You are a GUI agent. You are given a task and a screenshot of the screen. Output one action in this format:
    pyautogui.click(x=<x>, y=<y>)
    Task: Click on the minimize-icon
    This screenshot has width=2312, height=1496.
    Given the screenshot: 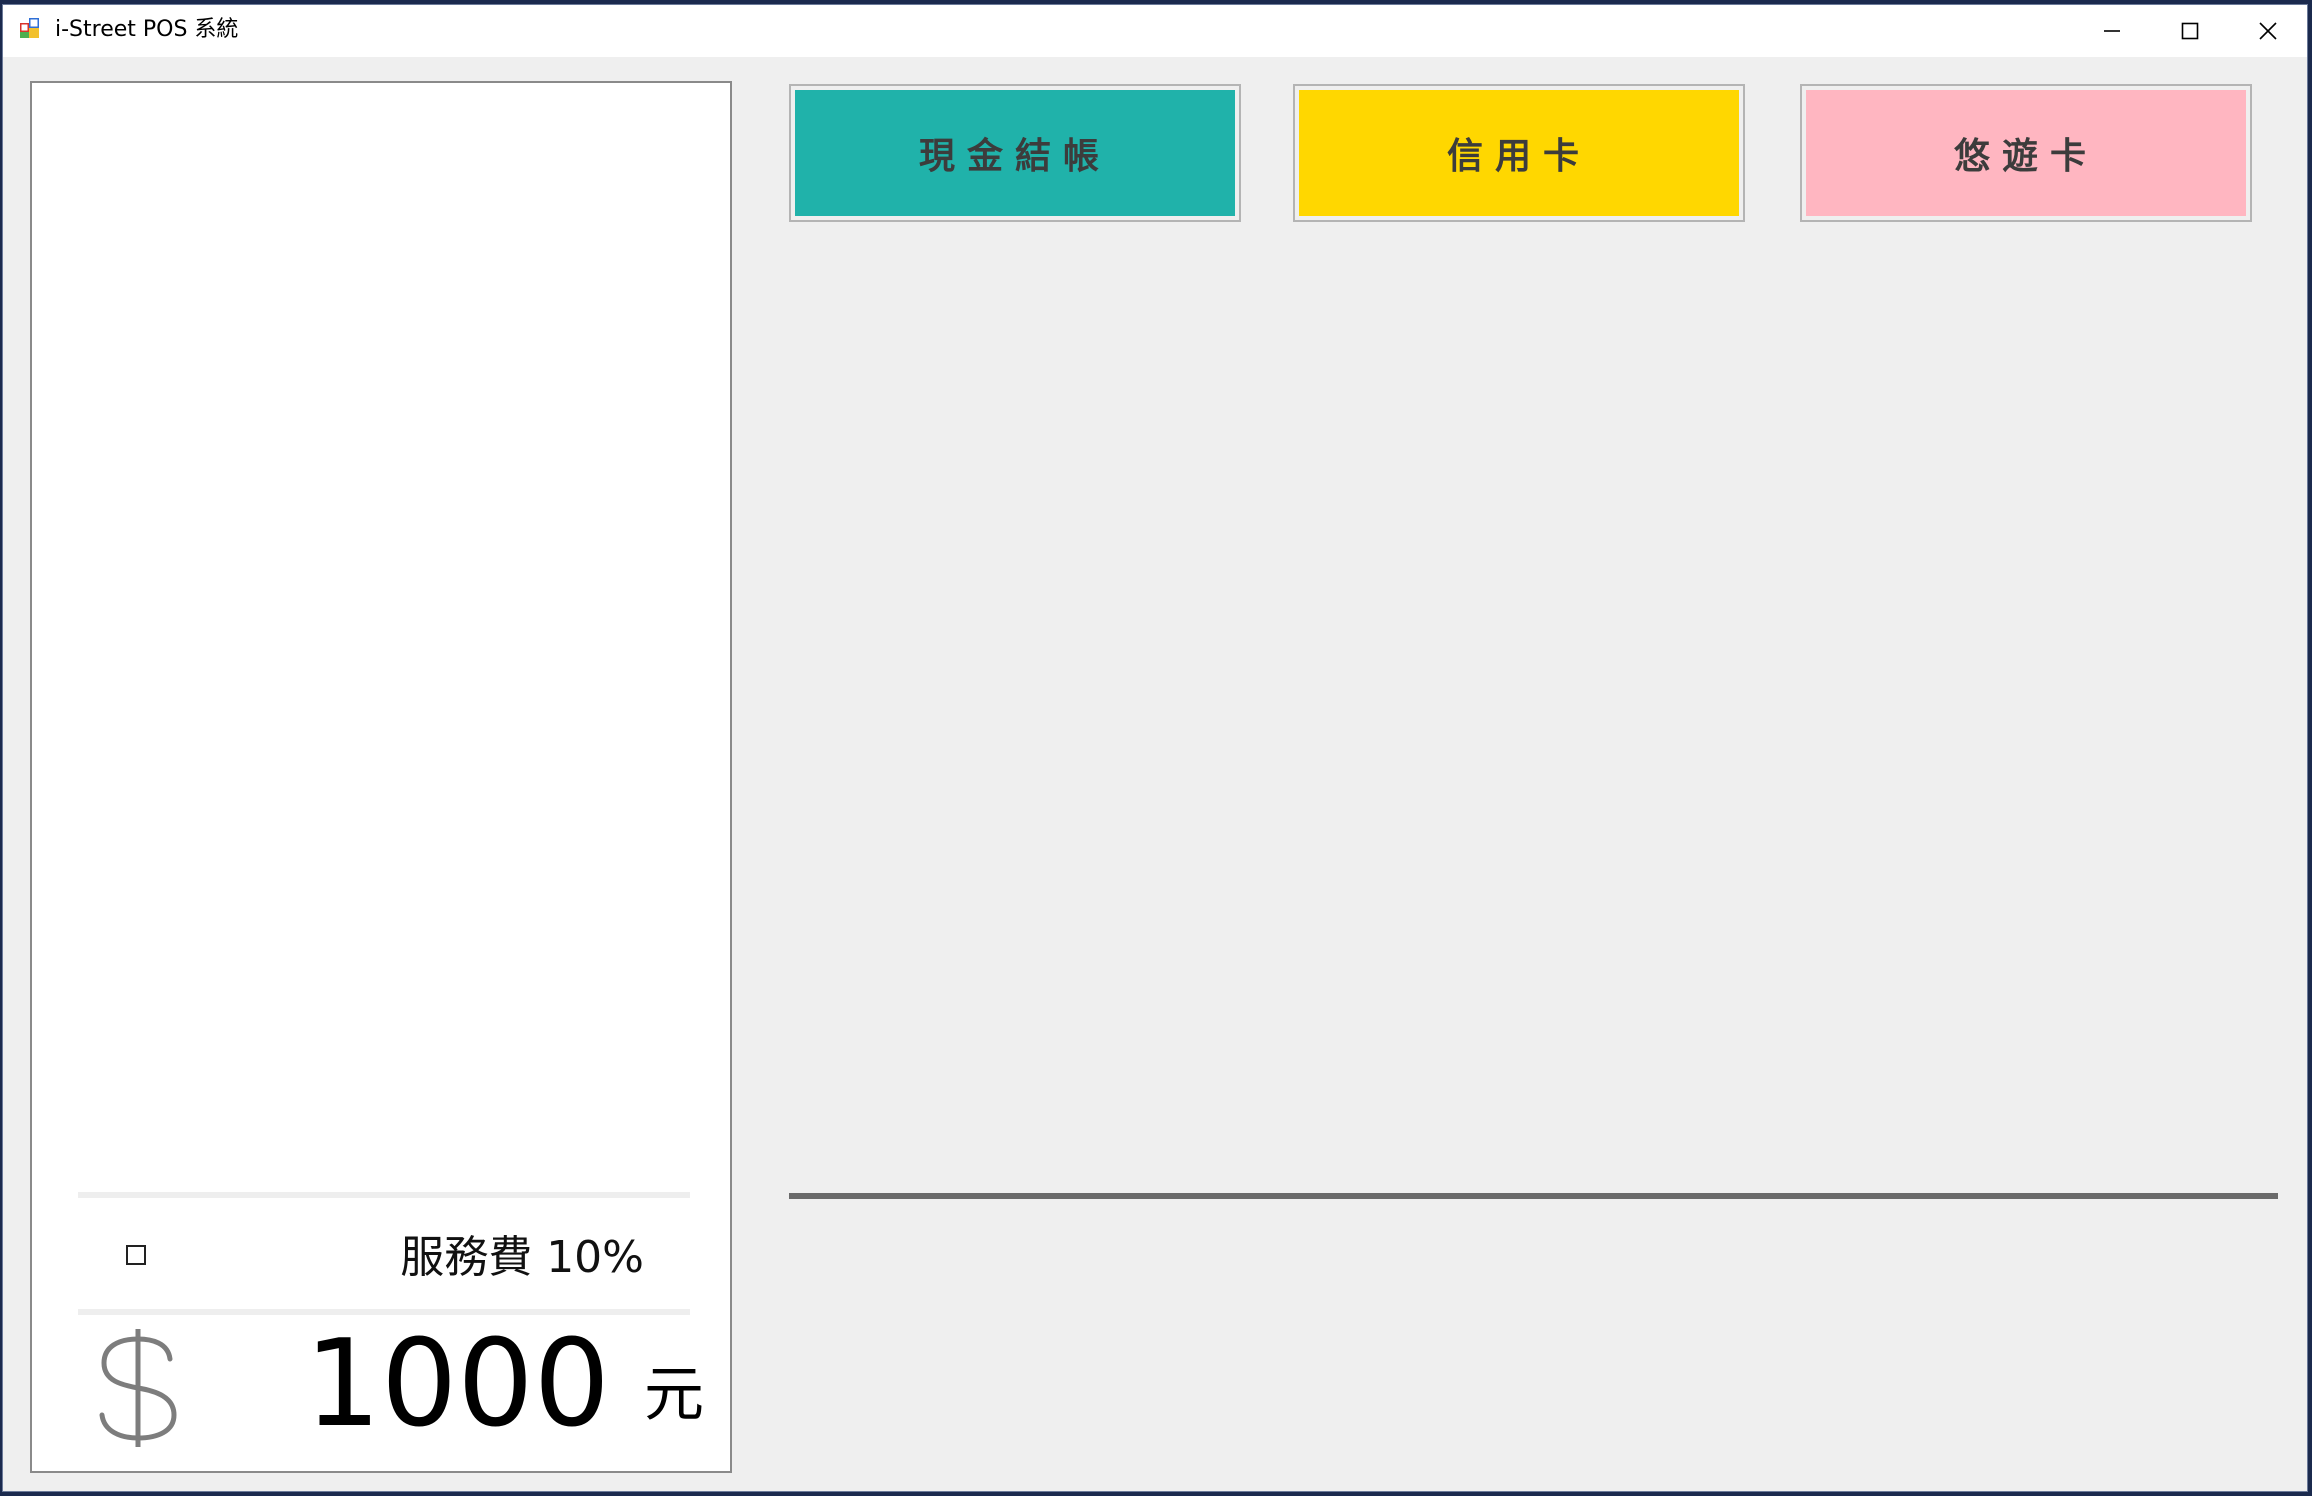 What is the action you would take?
    pyautogui.click(x=2112, y=31)
    